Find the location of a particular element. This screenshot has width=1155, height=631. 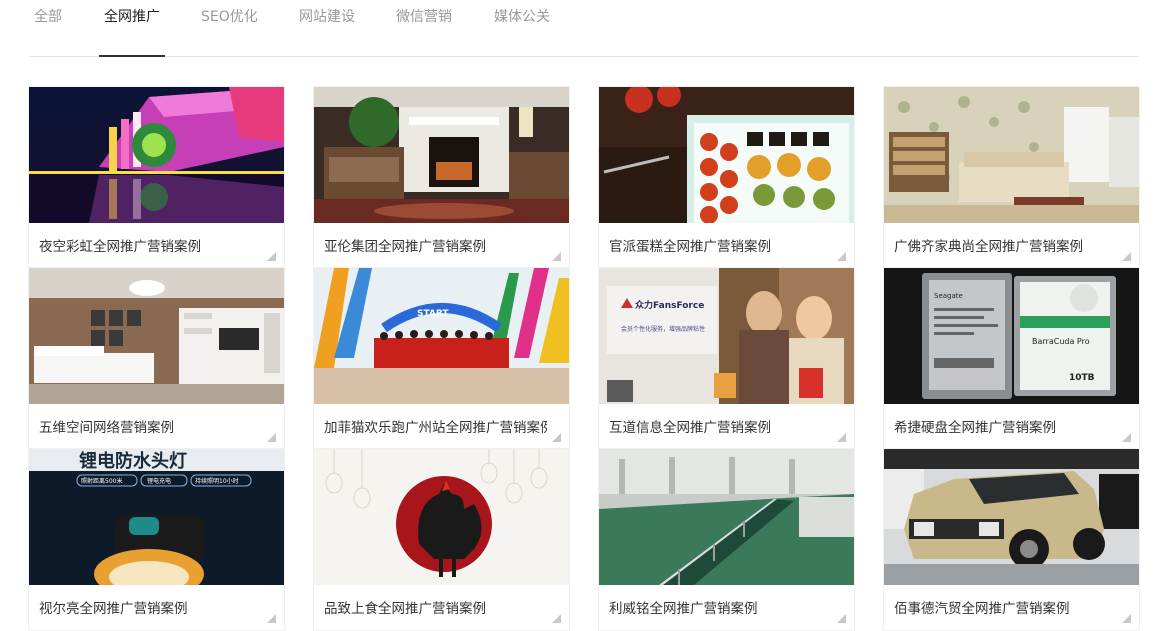

case-card: 众力FansForce 会员个性化服务，增强品牌粘性 互道信息全网推广营销案例 is located at coordinates (726, 358).